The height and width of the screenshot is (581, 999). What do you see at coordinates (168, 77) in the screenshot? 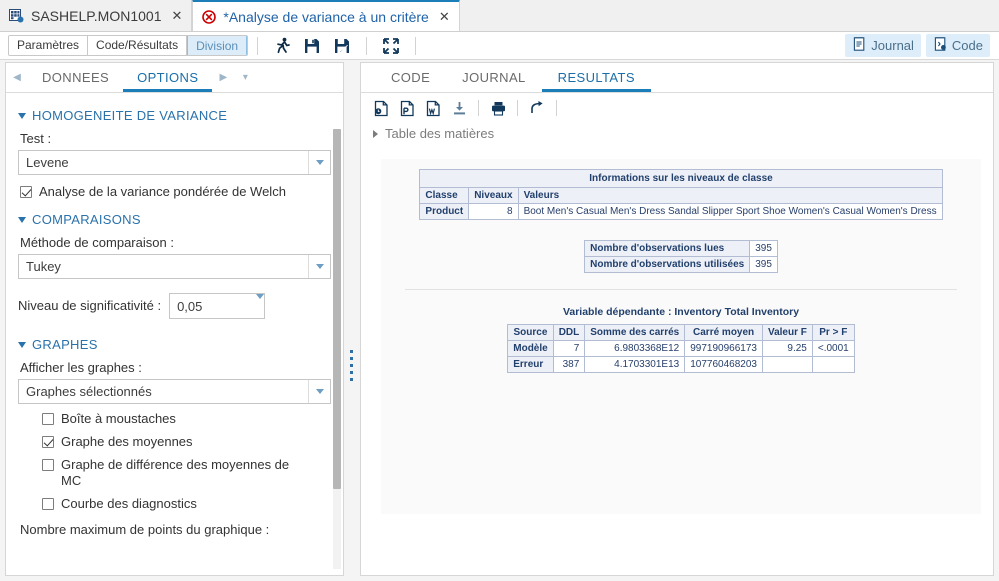
I see `tab-options: OPTIONS` at bounding box center [168, 77].